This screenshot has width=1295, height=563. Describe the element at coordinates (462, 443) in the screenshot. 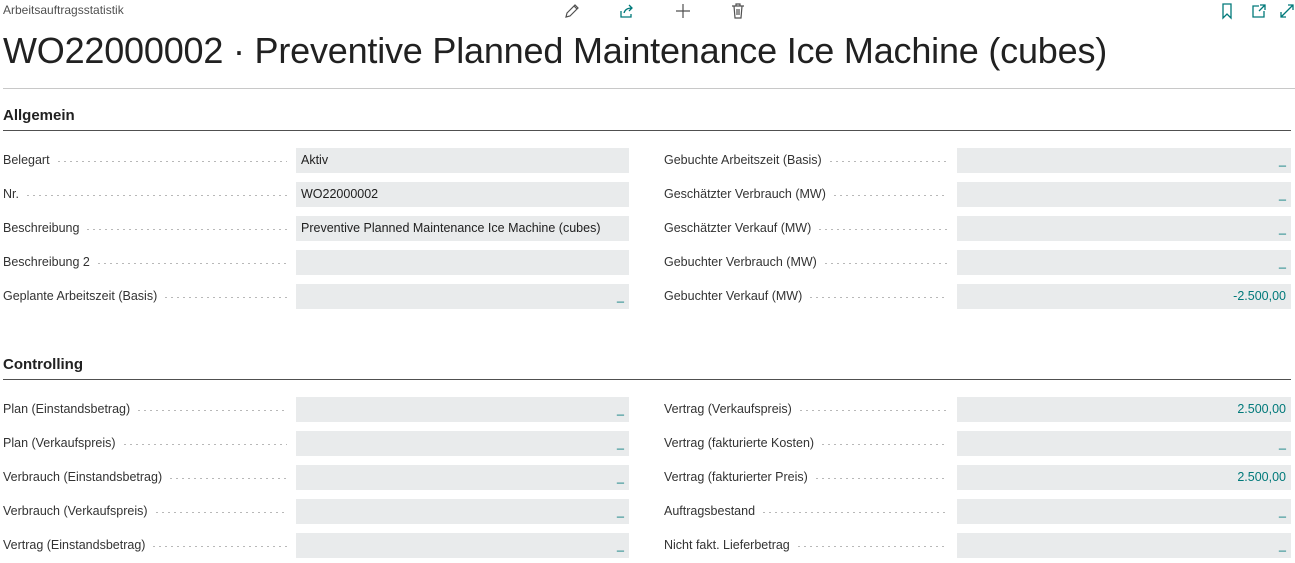

I see `field-value-plan-verkaufspreis: _` at that location.